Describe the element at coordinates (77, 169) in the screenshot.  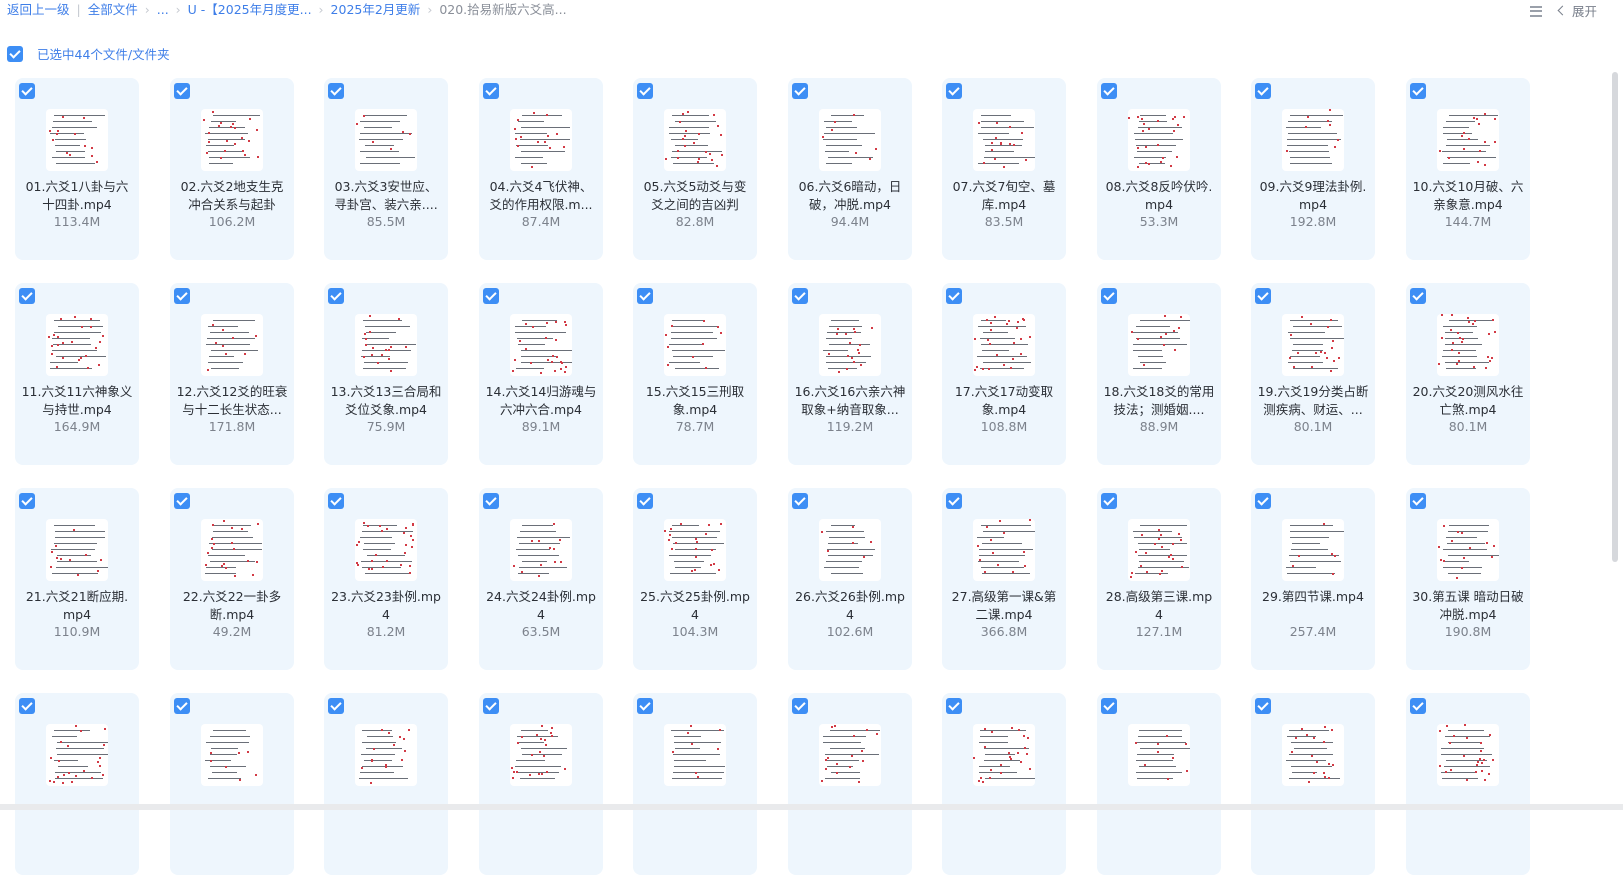
I see `file-card: 01.六爻1八卦与六十四卦.mp4 113.4M` at that location.